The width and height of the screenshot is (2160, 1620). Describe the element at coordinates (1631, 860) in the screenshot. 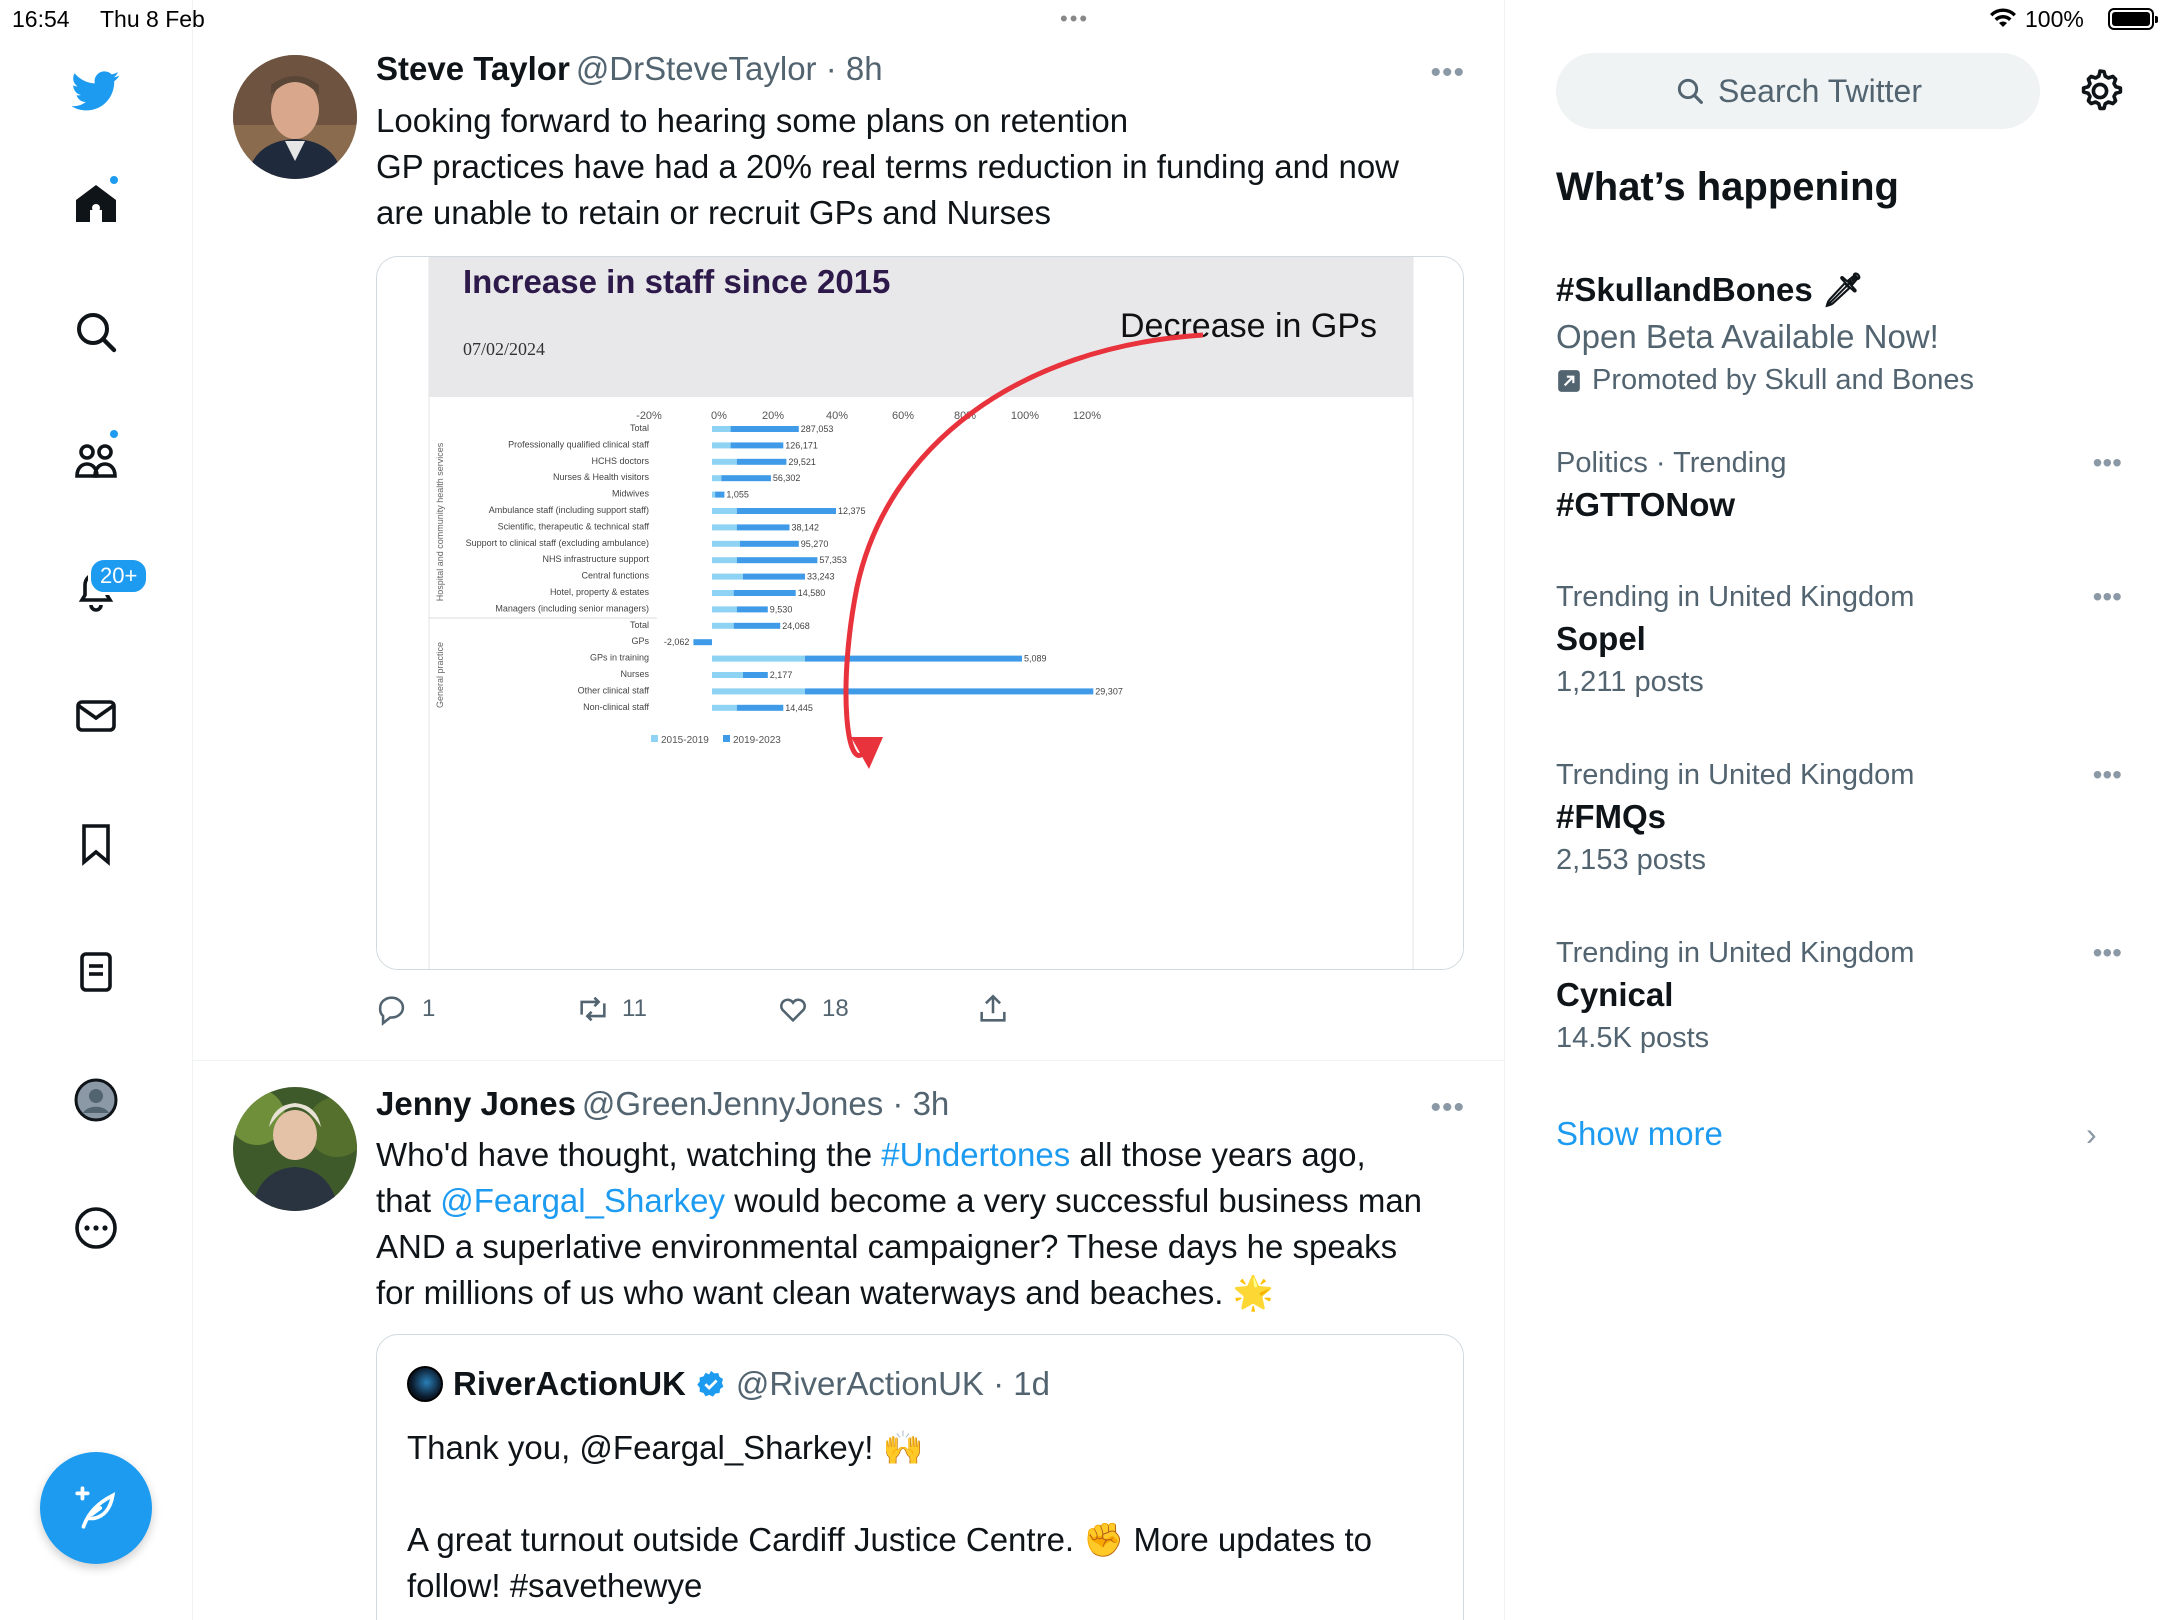

I see `trend-post-count: 2,153 posts` at that location.